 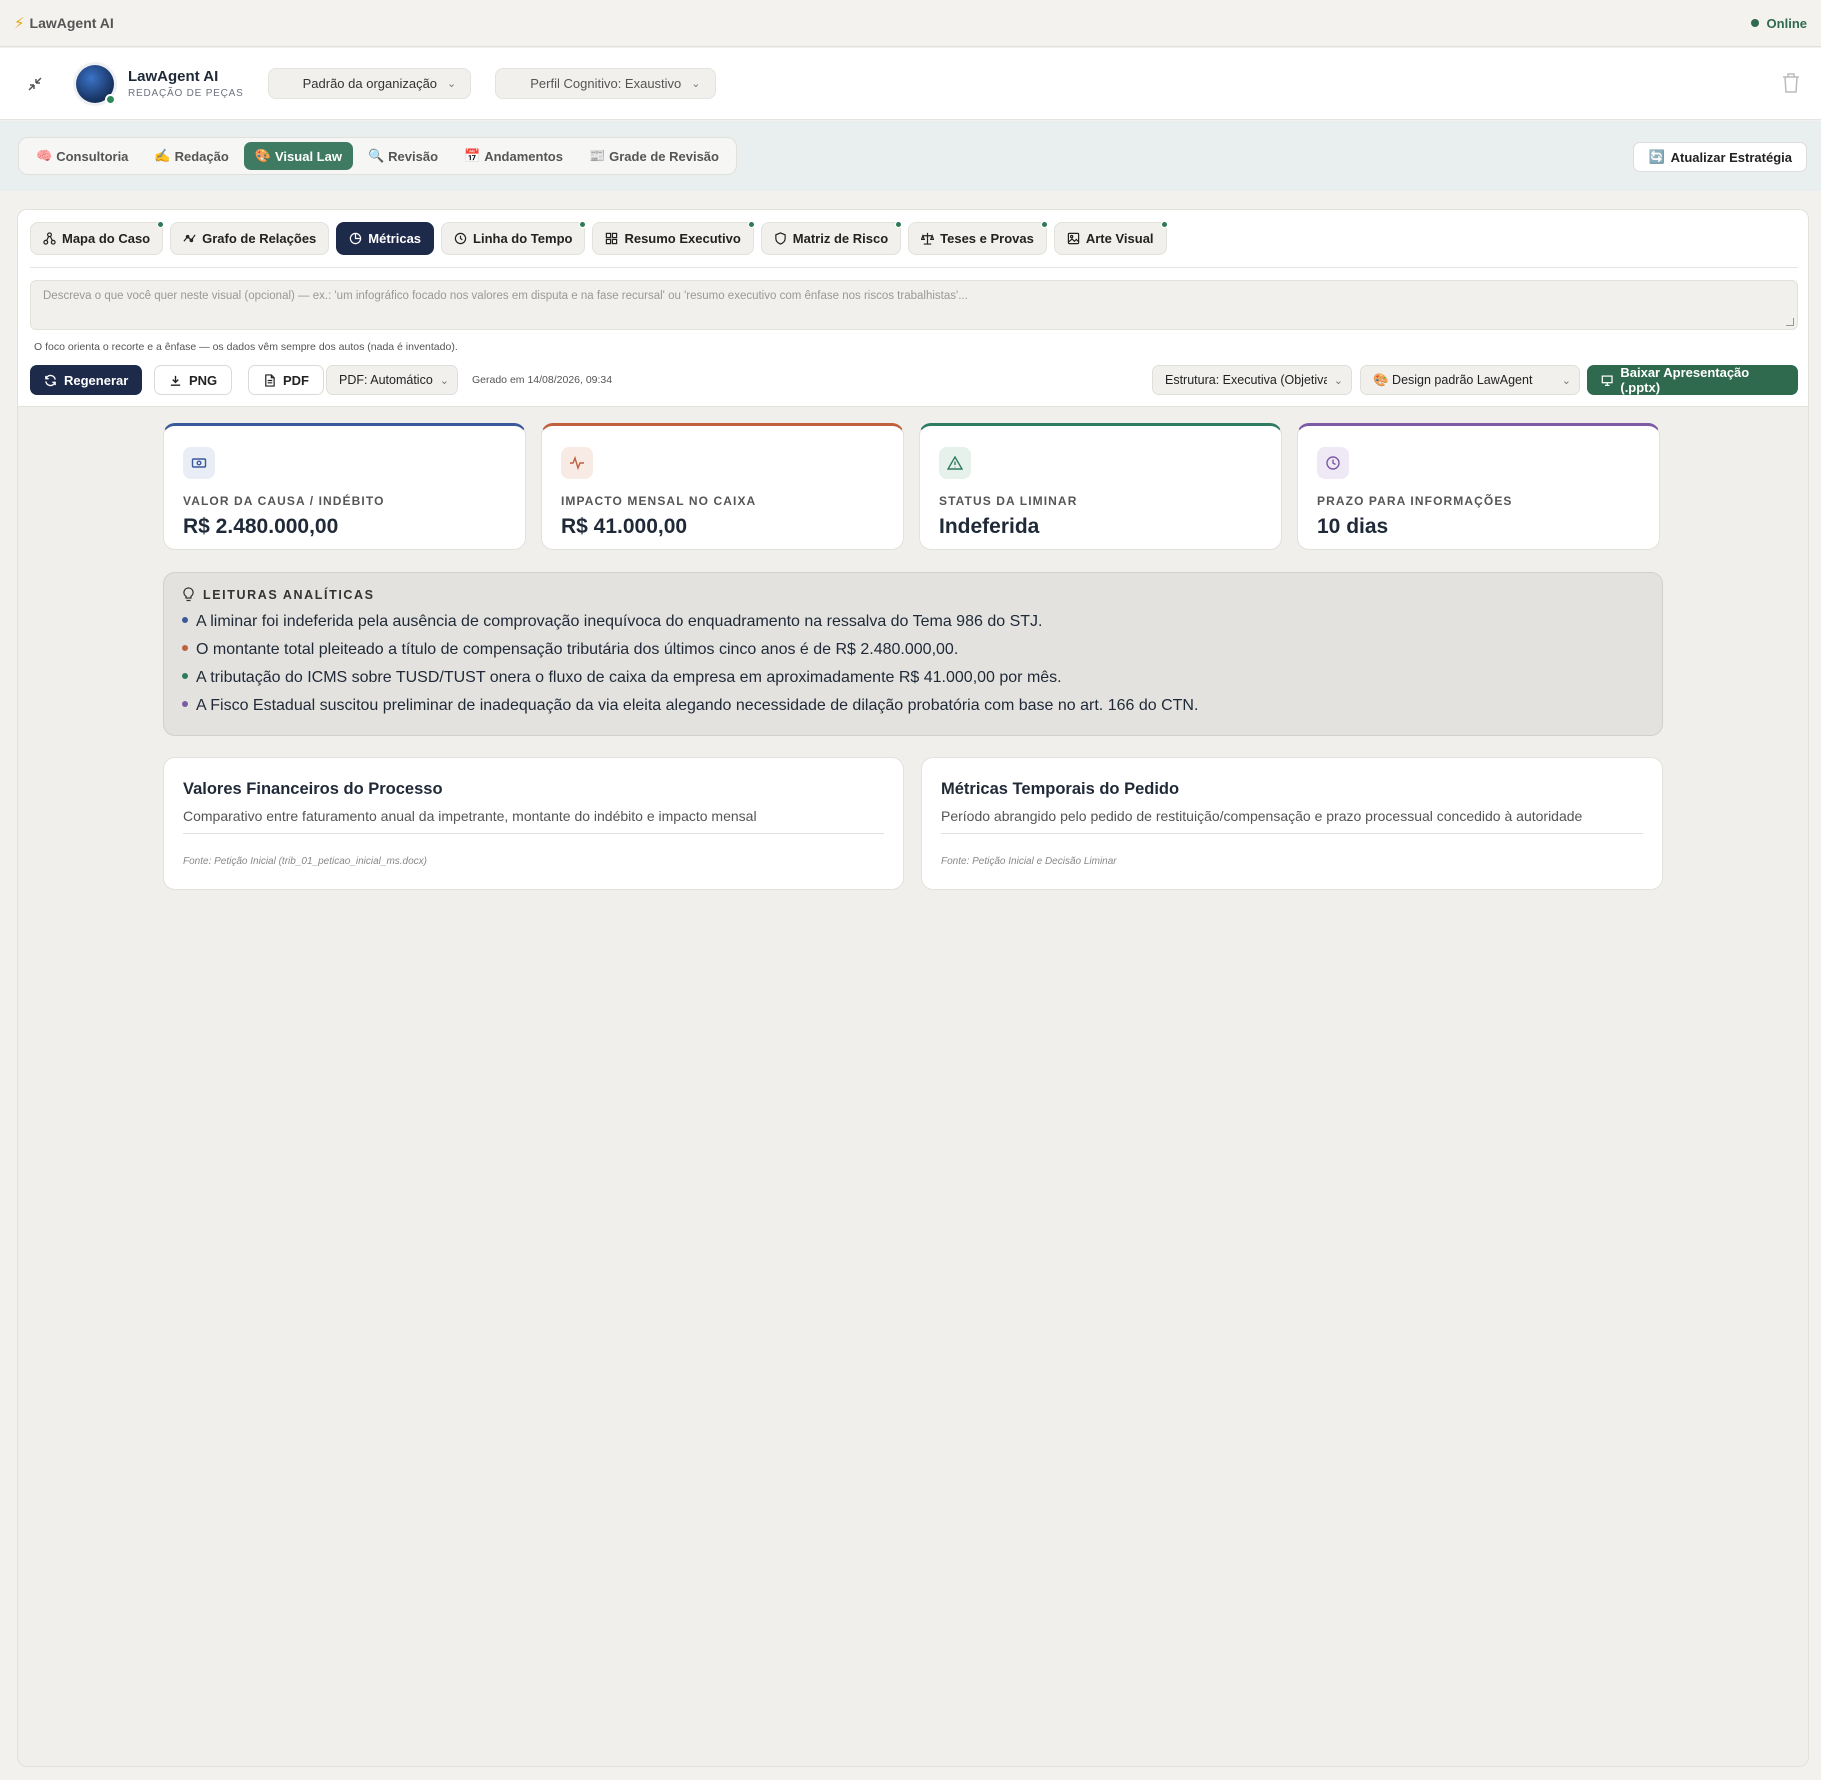 What do you see at coordinates (840, 238) in the screenshot?
I see `tab-label: Matriz de Risco` at bounding box center [840, 238].